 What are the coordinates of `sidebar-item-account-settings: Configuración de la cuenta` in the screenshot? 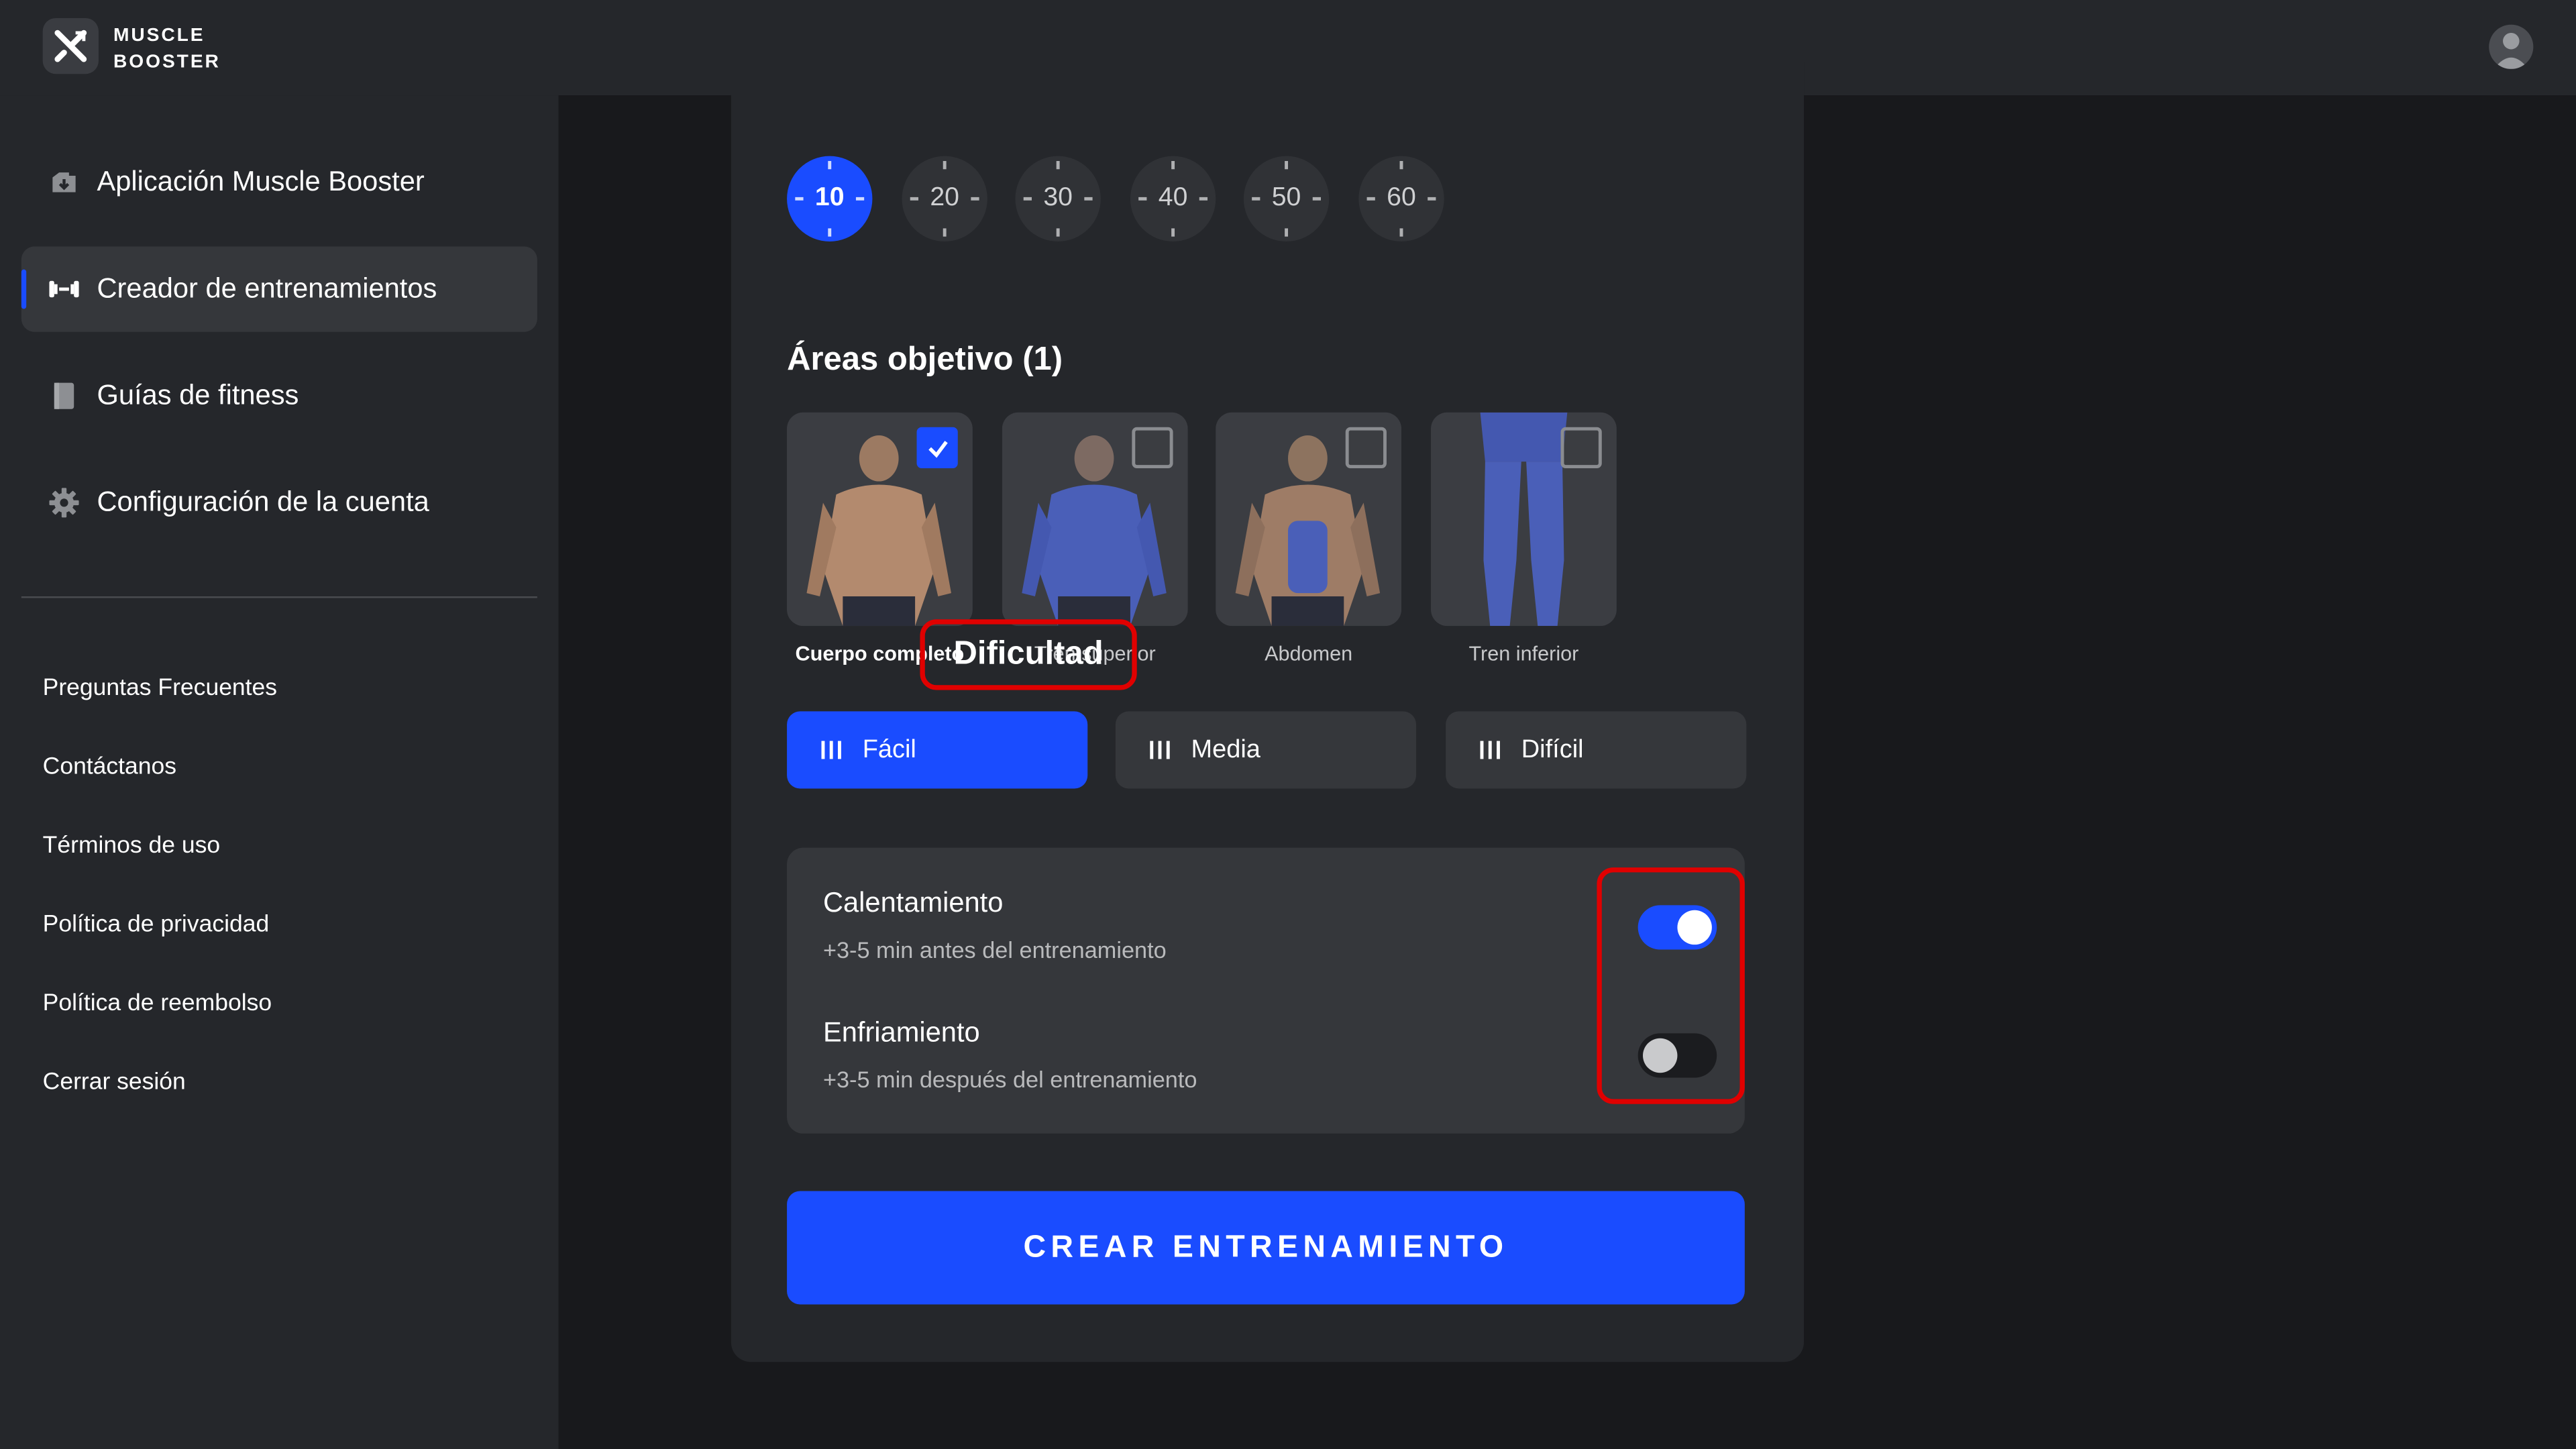 It's located at (279, 502).